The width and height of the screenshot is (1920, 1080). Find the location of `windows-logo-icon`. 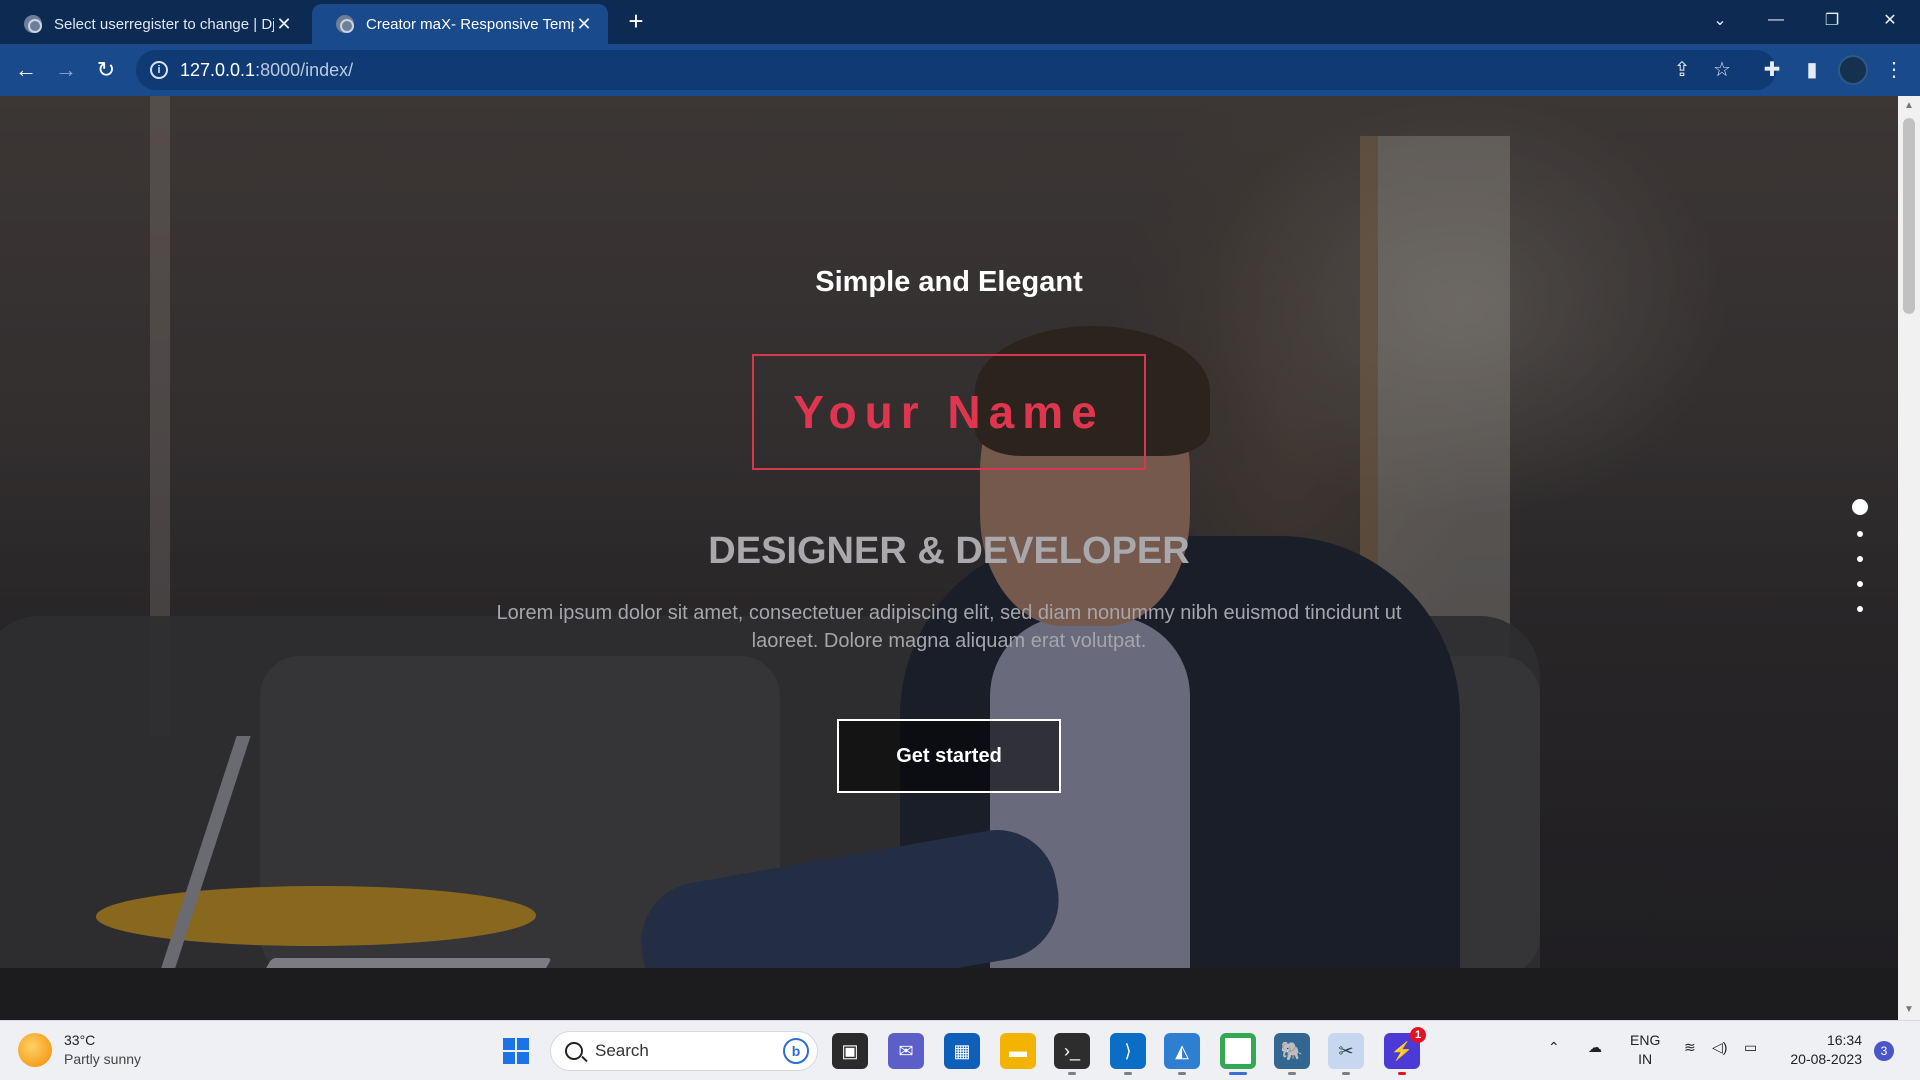

windows-logo-icon is located at coordinates (516, 1051).